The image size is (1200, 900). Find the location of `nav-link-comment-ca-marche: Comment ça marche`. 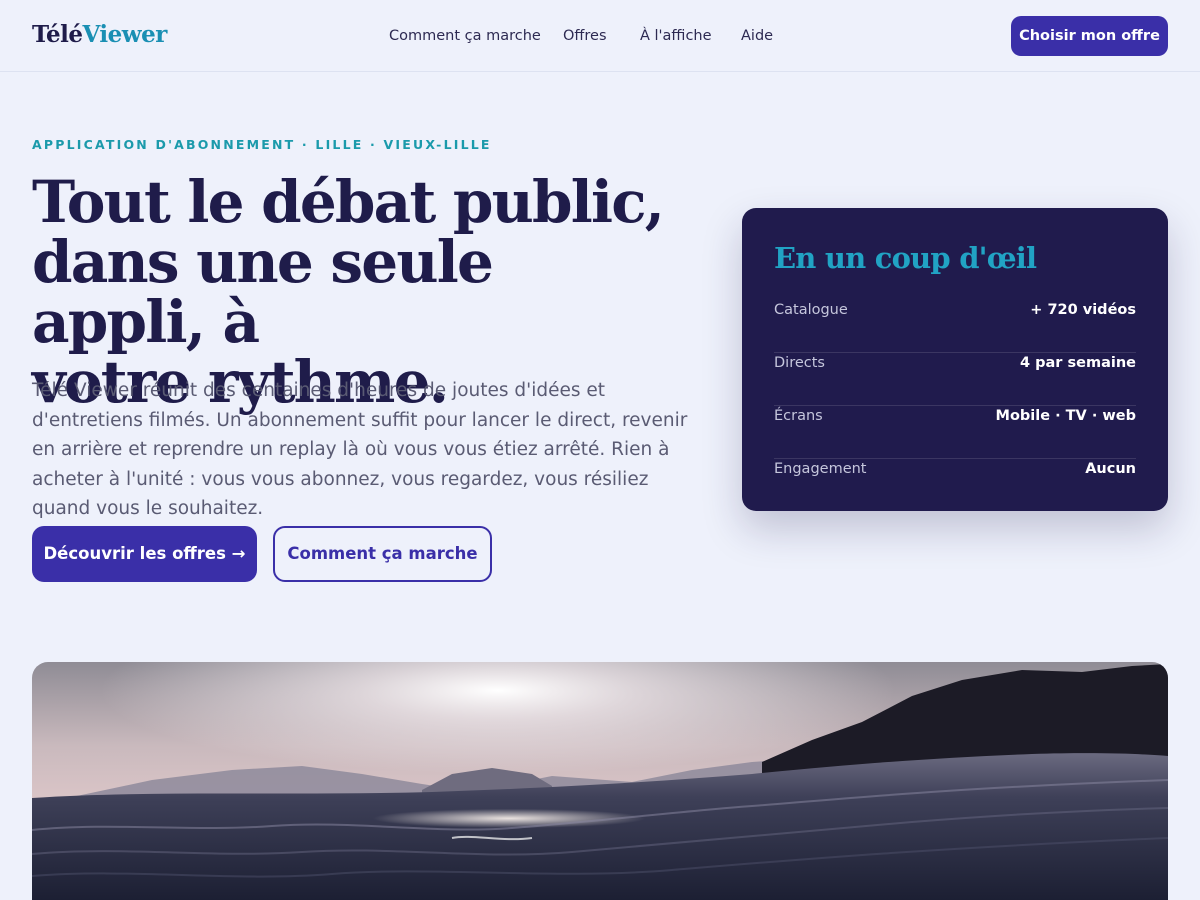

nav-link-comment-ca-marche: Comment ça marche is located at coordinates (465, 36).